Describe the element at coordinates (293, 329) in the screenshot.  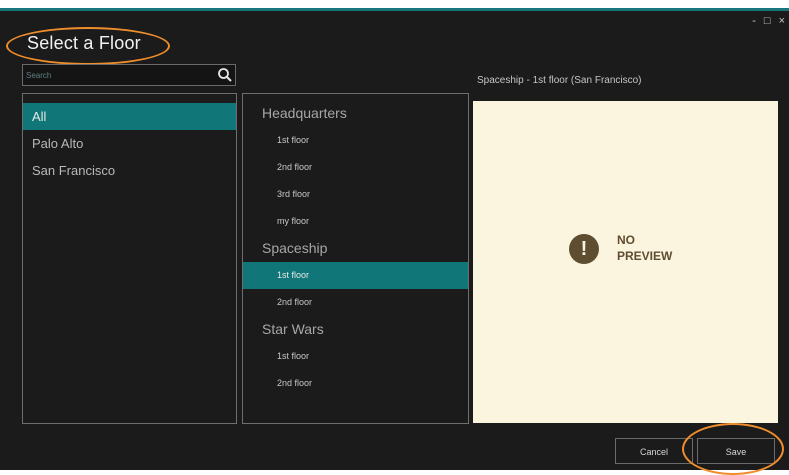
I see `building-header: Star Wars` at that location.